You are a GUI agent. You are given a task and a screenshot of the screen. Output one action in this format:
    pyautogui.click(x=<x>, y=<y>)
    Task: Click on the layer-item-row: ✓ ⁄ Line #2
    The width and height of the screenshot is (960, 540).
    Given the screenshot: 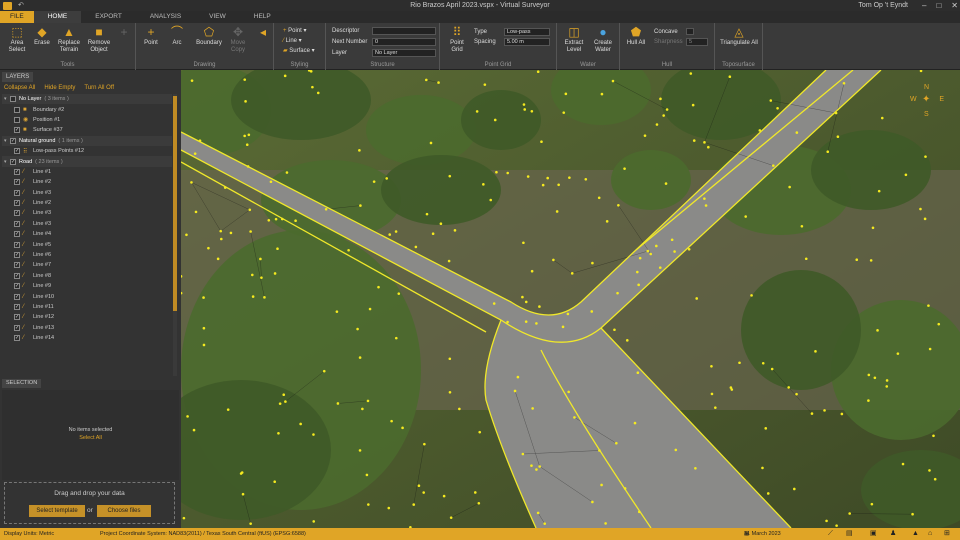 What is the action you would take?
    pyautogui.click(x=87, y=203)
    